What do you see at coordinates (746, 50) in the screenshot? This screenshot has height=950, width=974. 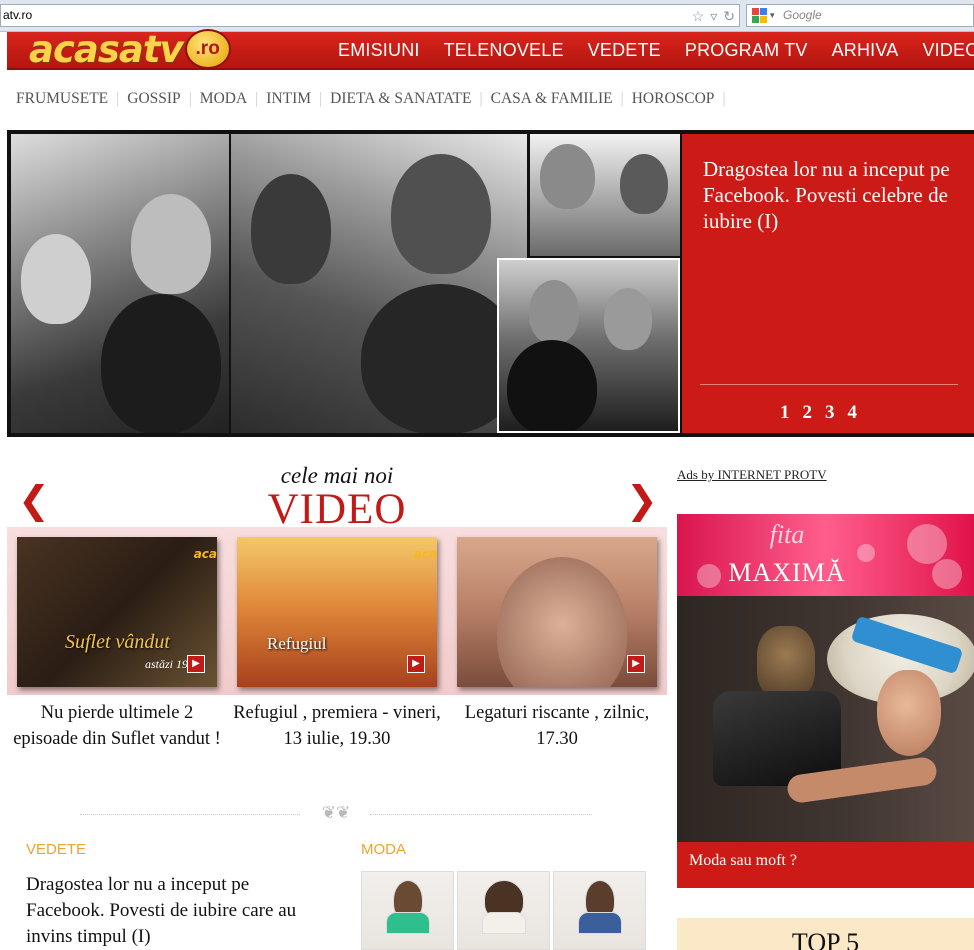 I see `nav-program-tv: PROGRAM TV` at bounding box center [746, 50].